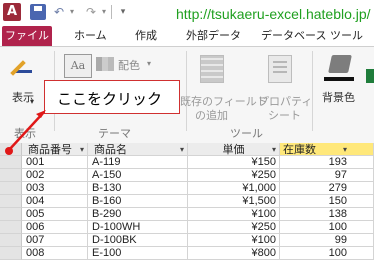  Describe the element at coordinates (59, 12) in the screenshot. I see `undo-icon: ↶` at that location.